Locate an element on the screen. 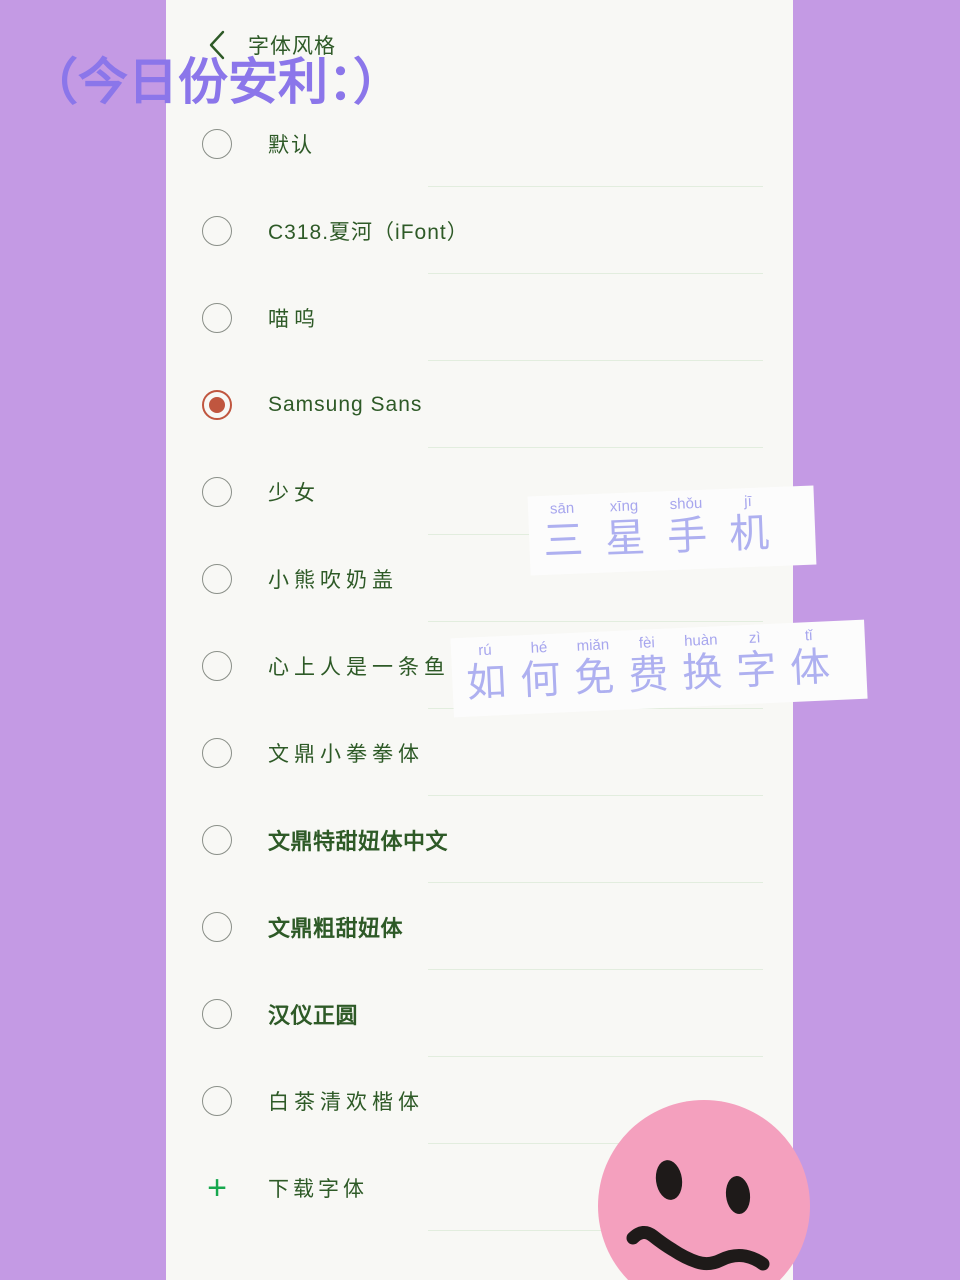  plus-icon: + is located at coordinates (217, 1188).